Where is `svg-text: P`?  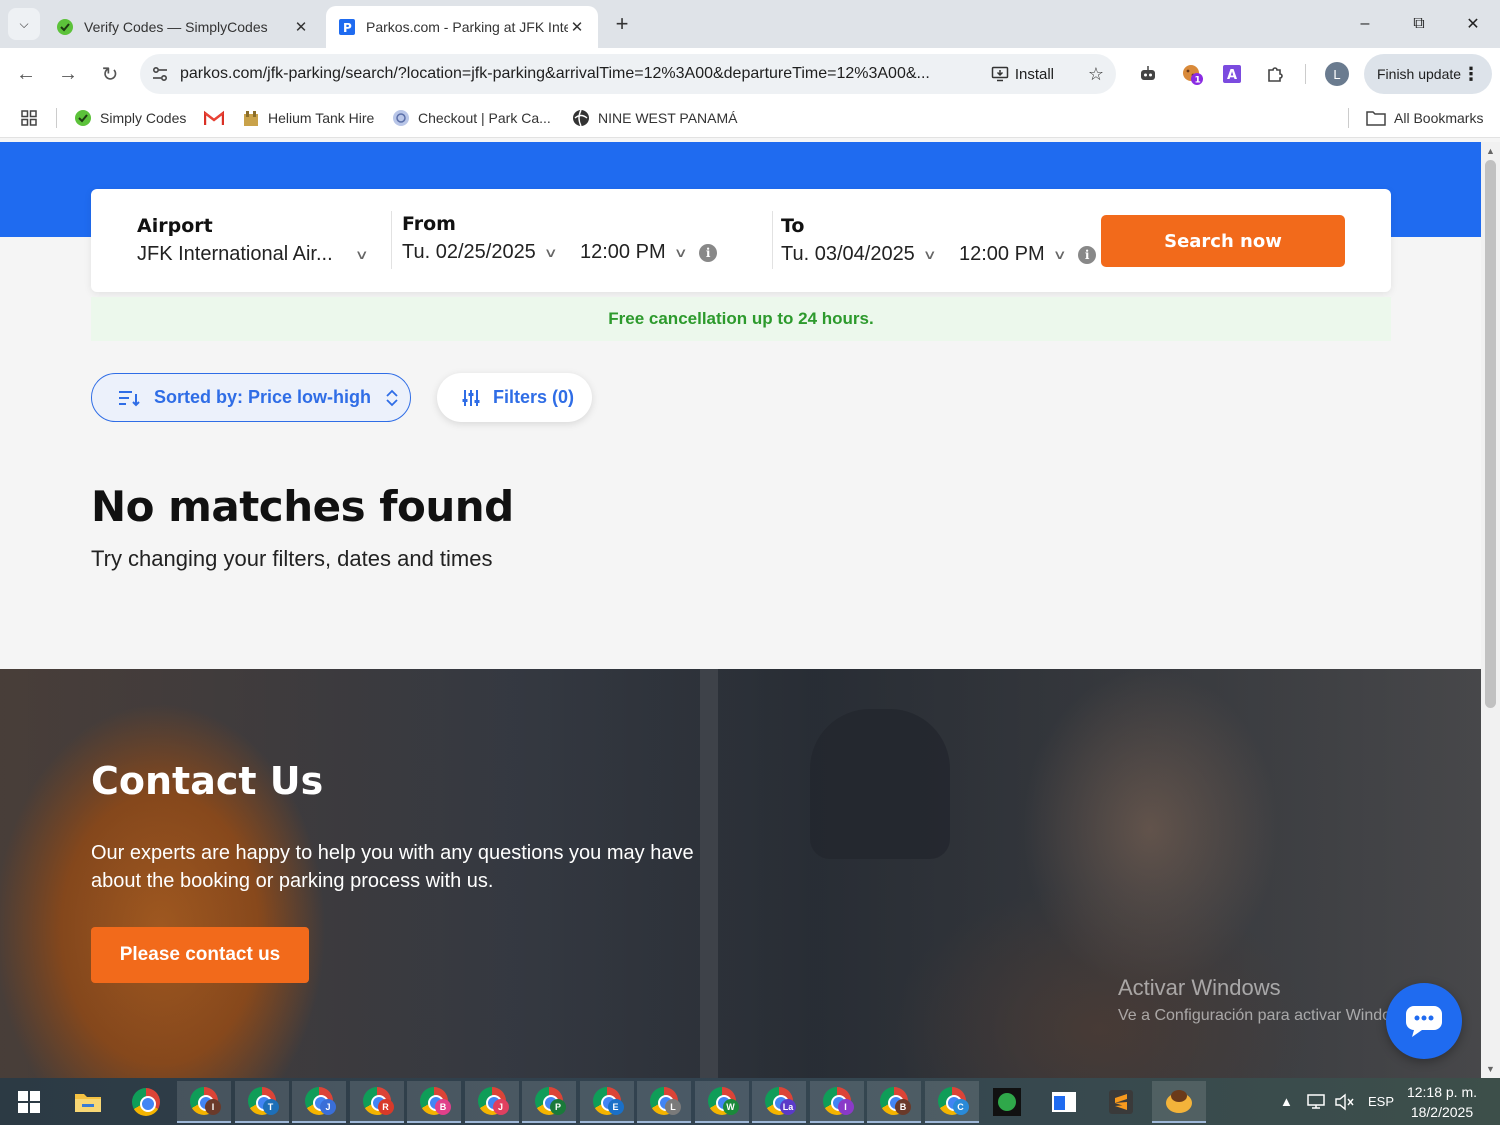 svg-text: P is located at coordinates (347, 28).